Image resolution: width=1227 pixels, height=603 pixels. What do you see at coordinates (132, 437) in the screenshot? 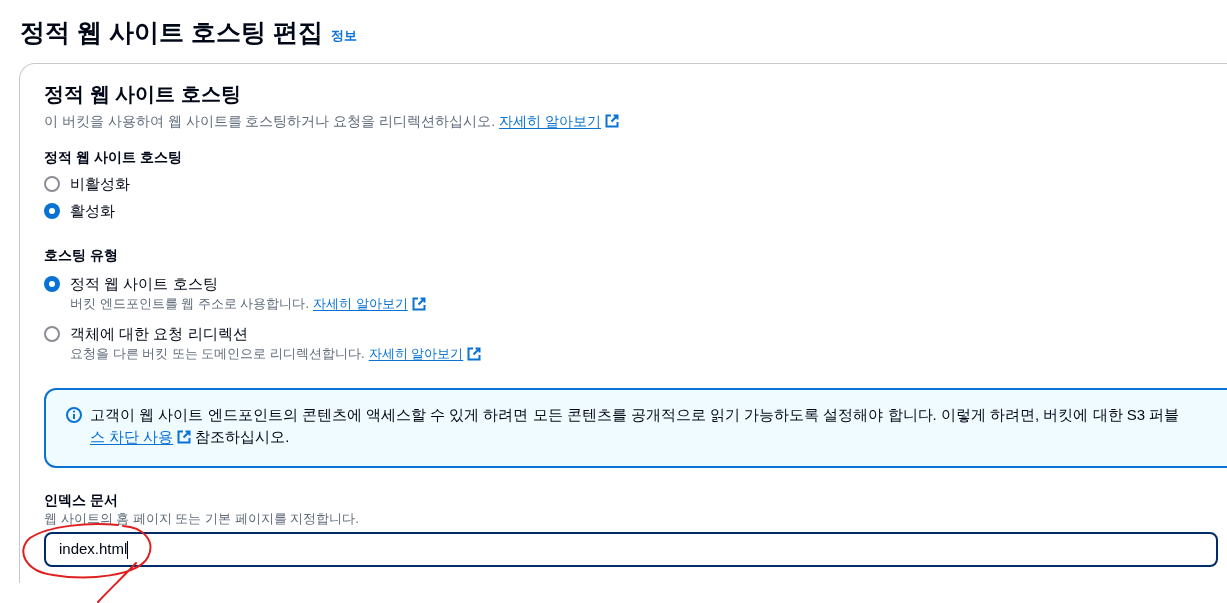
I see `block-public-access-link: 스 차단 사용` at bounding box center [132, 437].